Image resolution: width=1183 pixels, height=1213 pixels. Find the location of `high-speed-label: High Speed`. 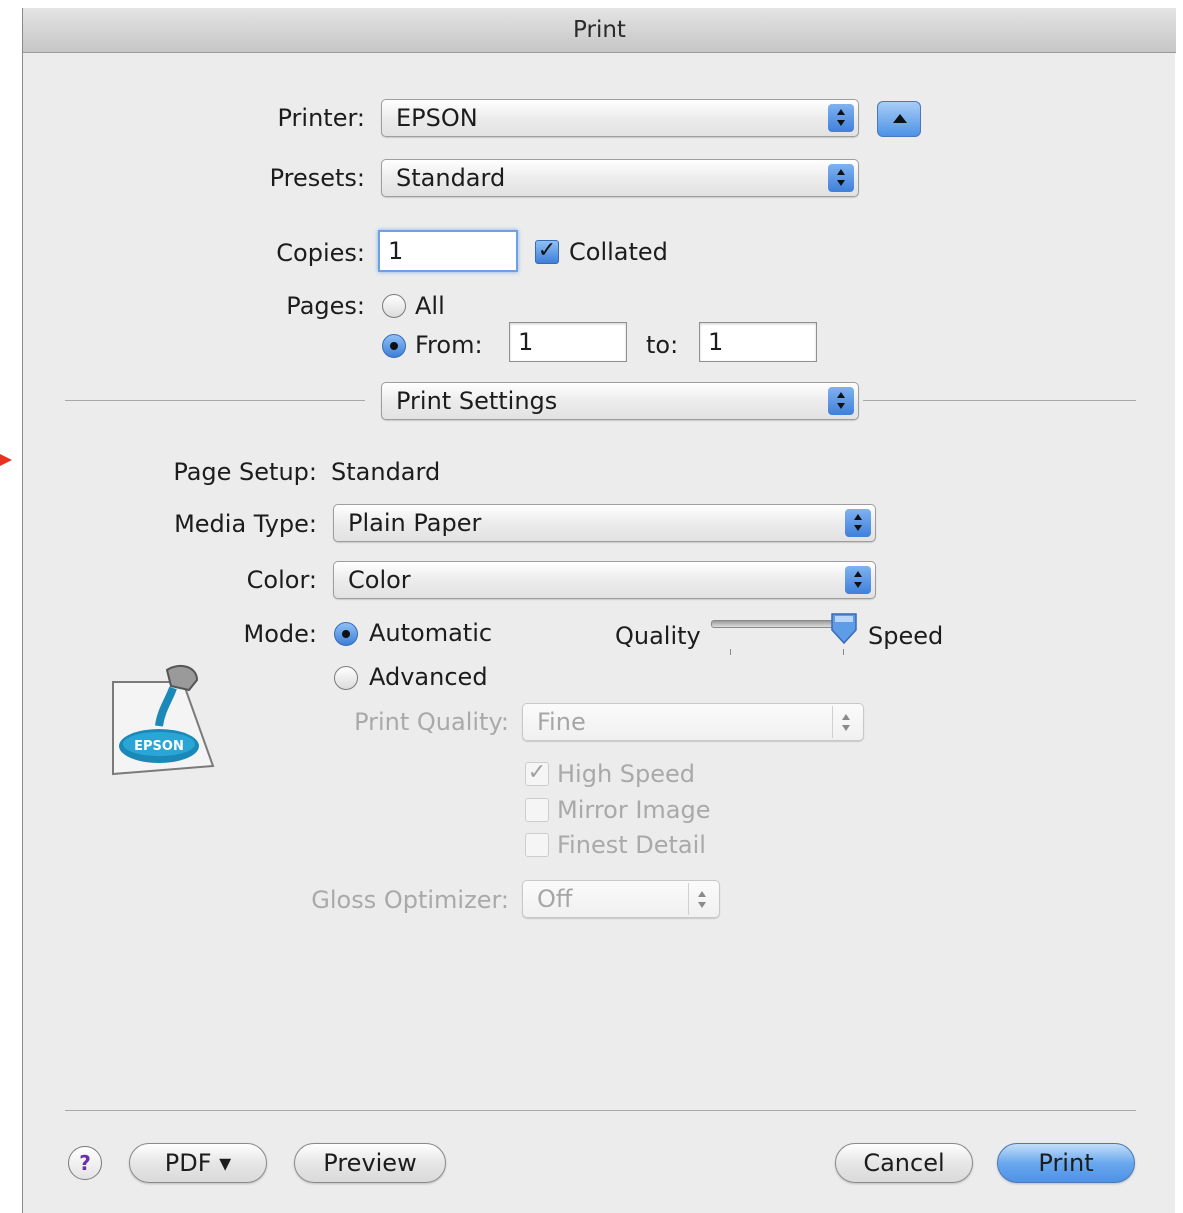

high-speed-label: High Speed is located at coordinates (626, 774).